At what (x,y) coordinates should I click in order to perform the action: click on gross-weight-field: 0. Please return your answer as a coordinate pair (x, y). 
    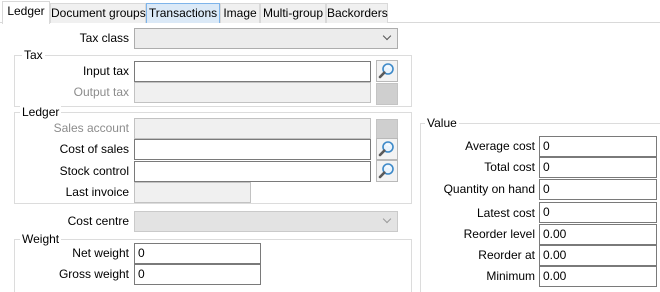
    Looking at the image, I should click on (197, 274).